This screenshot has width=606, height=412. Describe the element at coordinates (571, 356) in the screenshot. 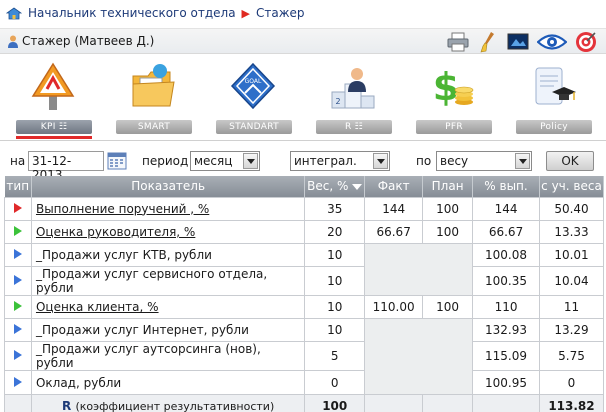

I see `weighted-cell: 5.75` at that location.